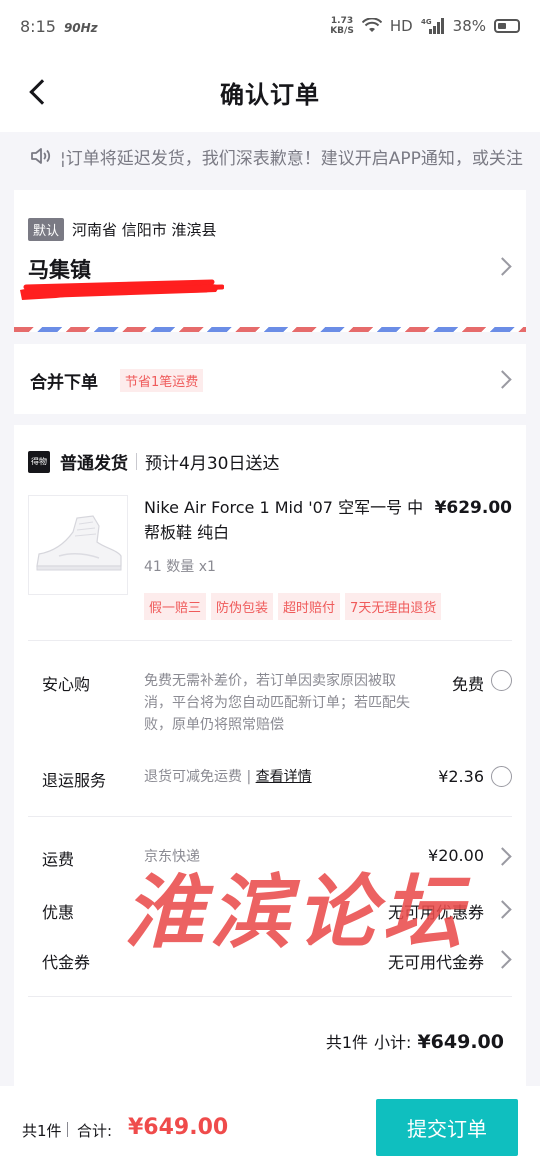 The width and height of the screenshot is (540, 1170). I want to click on redaction-scribble, so click(122, 289).